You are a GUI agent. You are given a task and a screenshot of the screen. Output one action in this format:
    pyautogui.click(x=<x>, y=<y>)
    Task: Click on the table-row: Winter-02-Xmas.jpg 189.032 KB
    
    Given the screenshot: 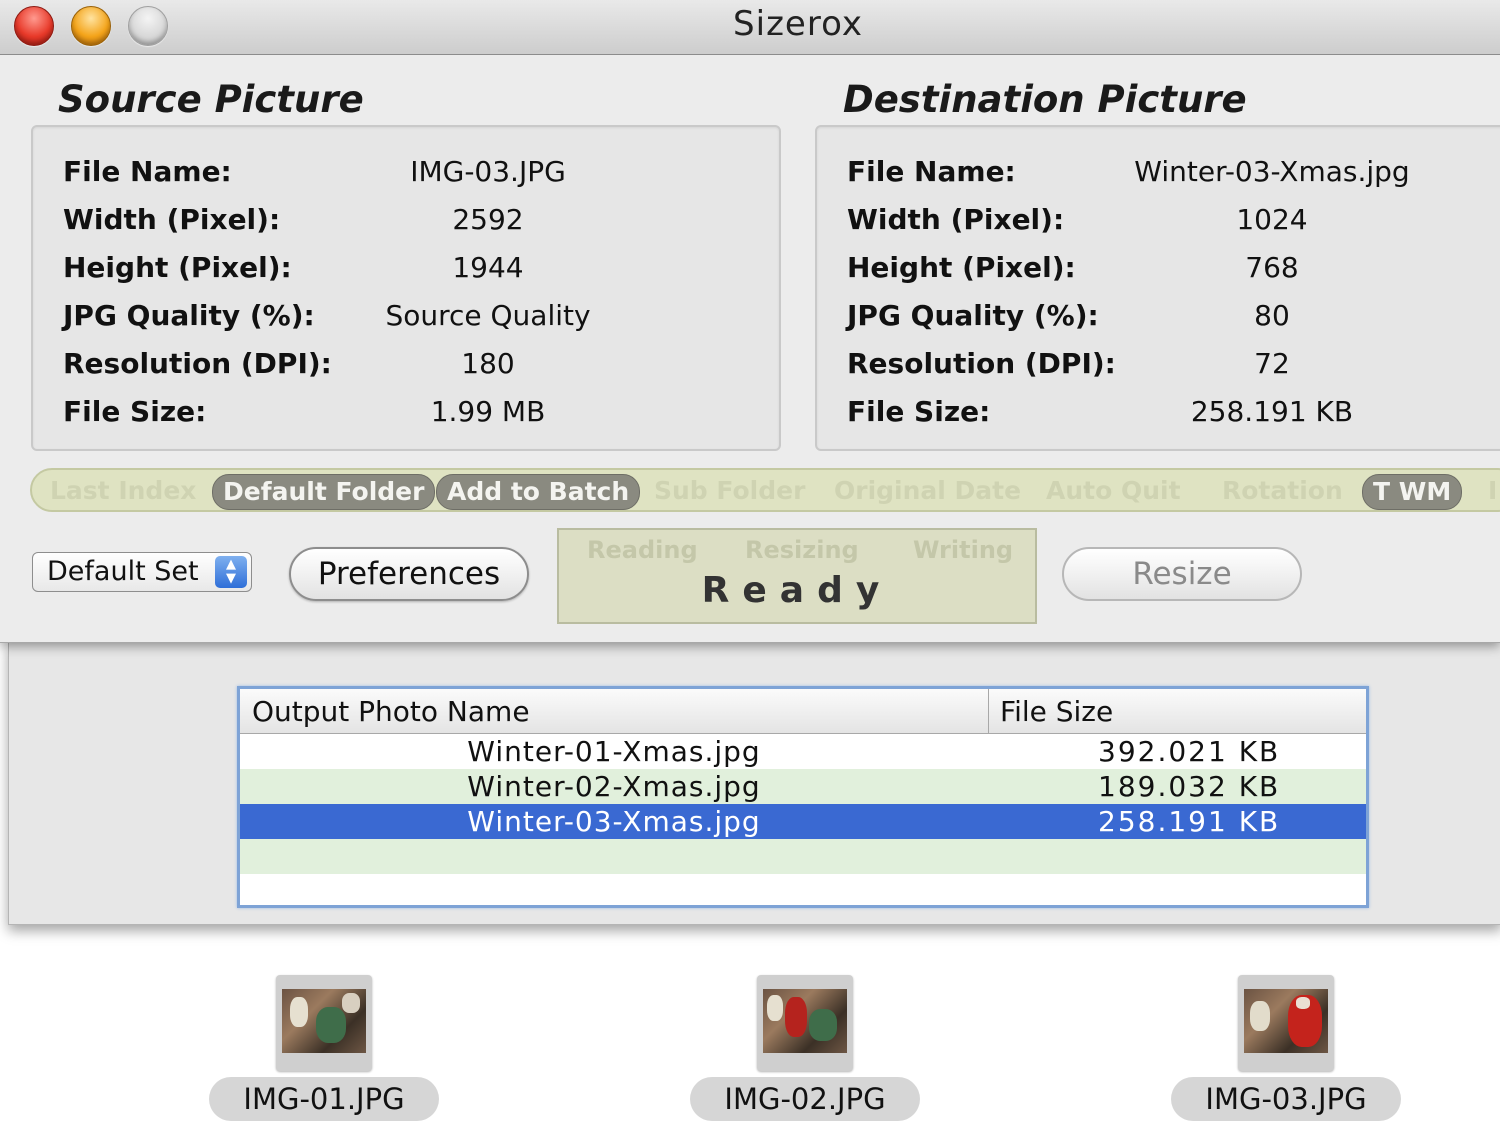 What is the action you would take?
    pyautogui.click(x=803, y=786)
    